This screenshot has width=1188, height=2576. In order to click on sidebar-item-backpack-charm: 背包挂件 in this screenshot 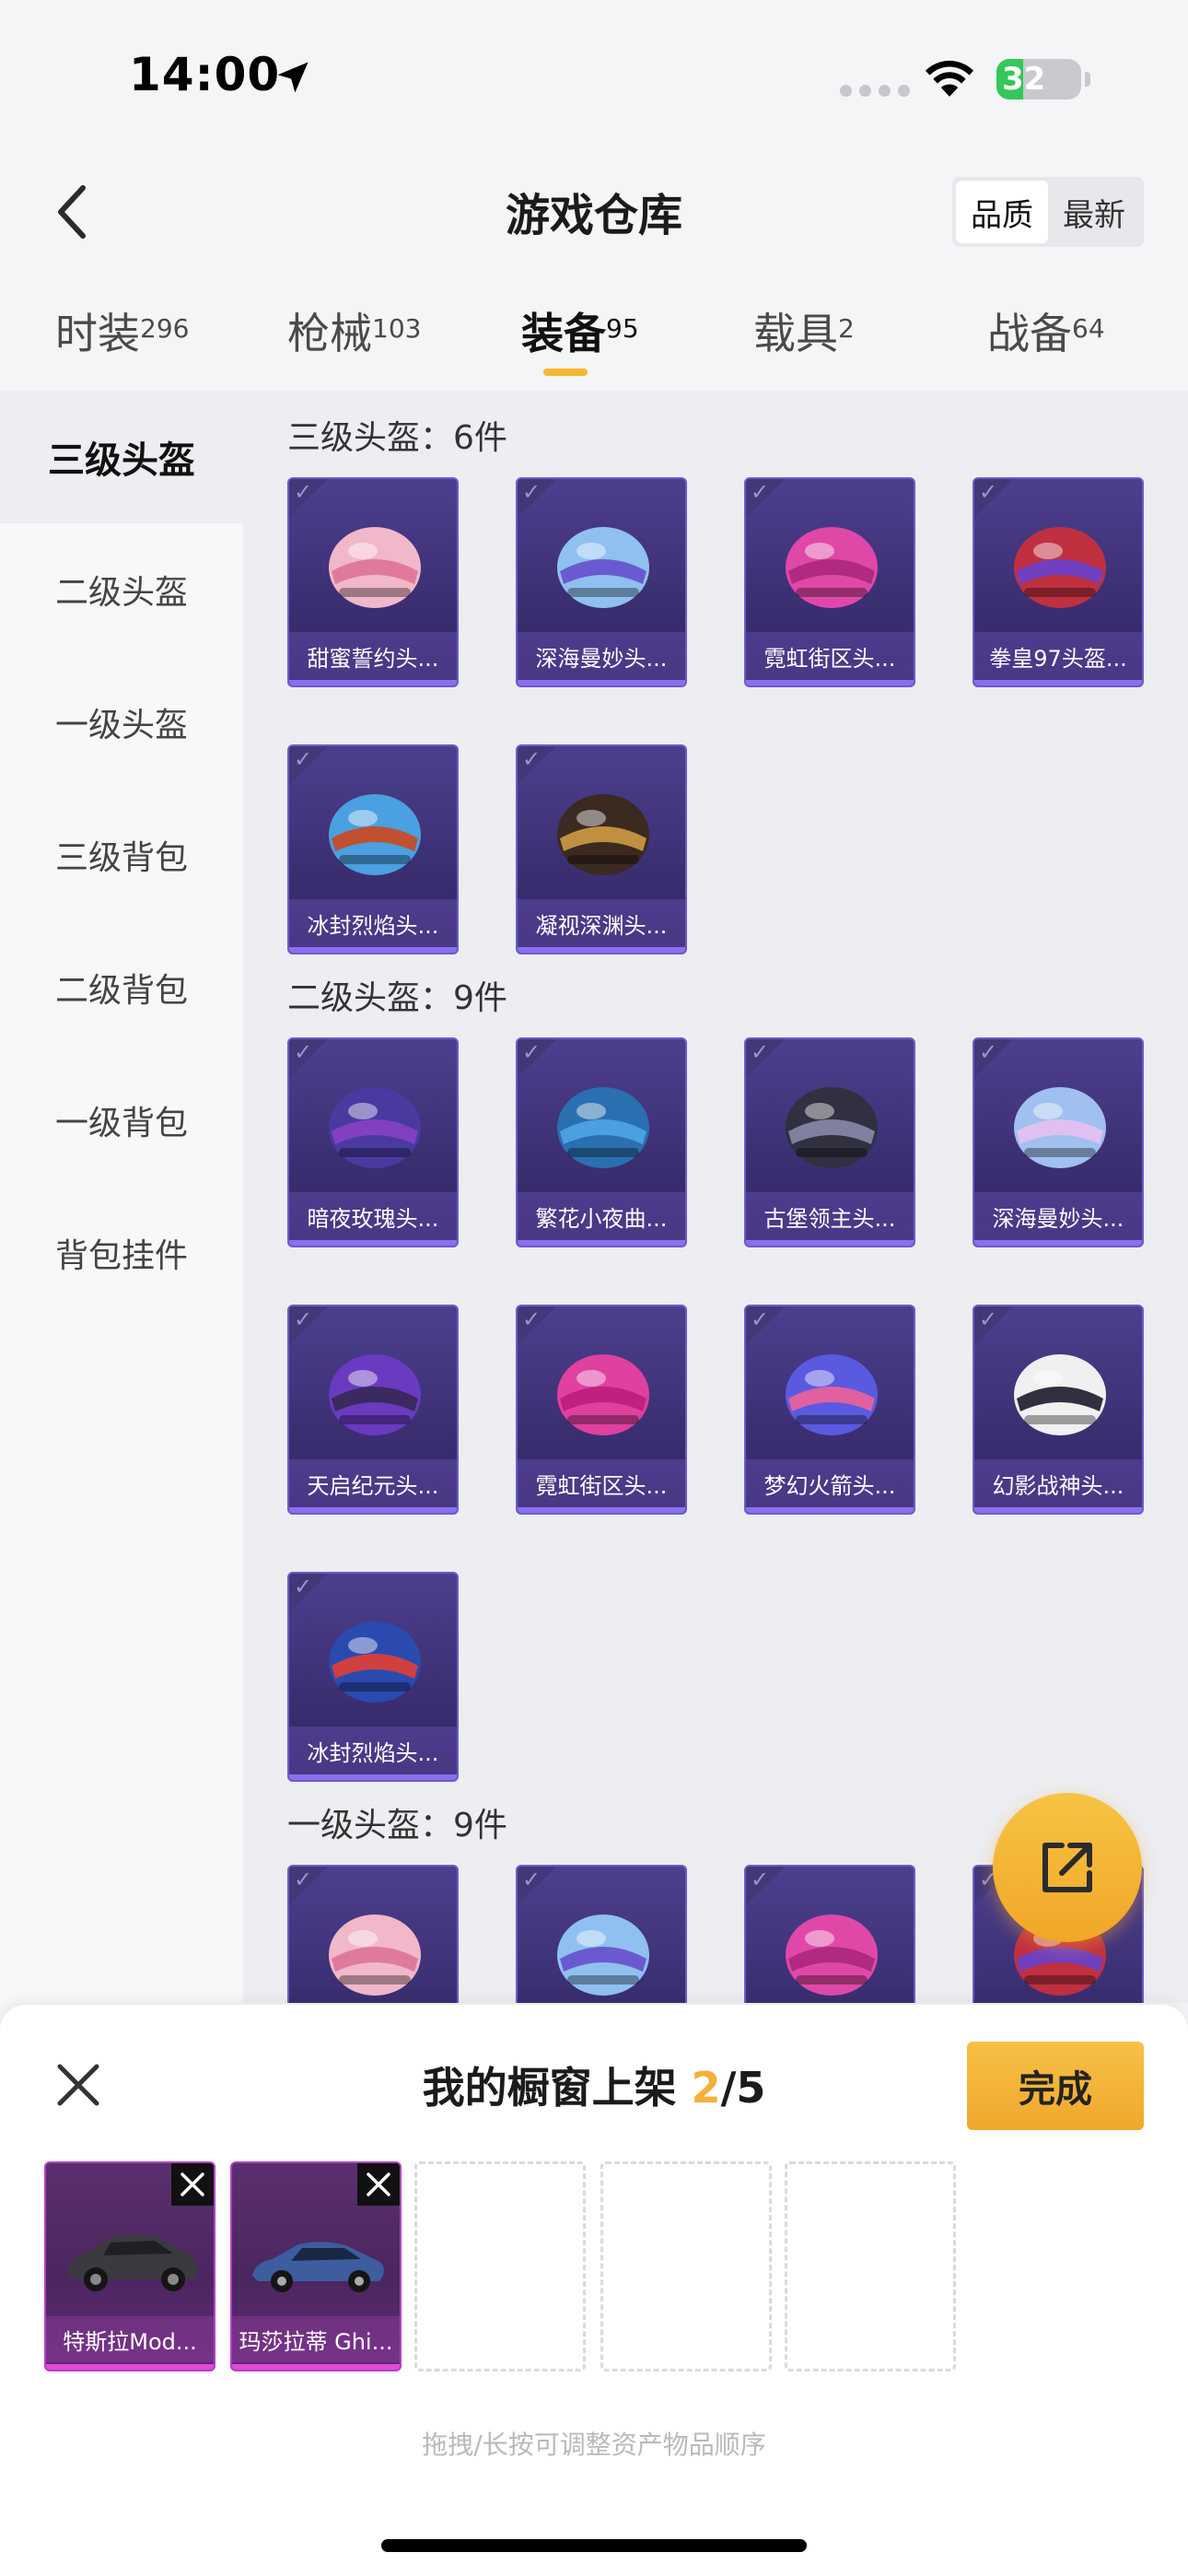, I will do `click(121, 1253)`.